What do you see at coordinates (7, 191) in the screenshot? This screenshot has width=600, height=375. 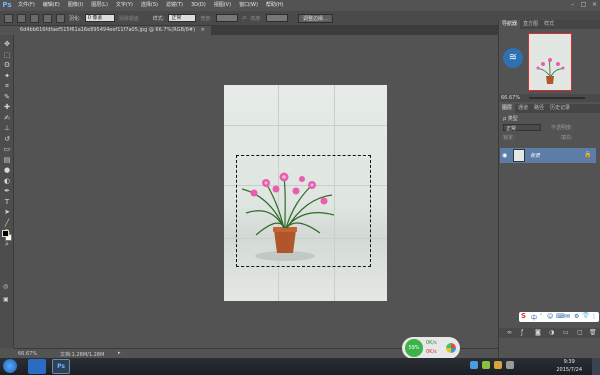 I see `pen-tool-icon: ✒` at bounding box center [7, 191].